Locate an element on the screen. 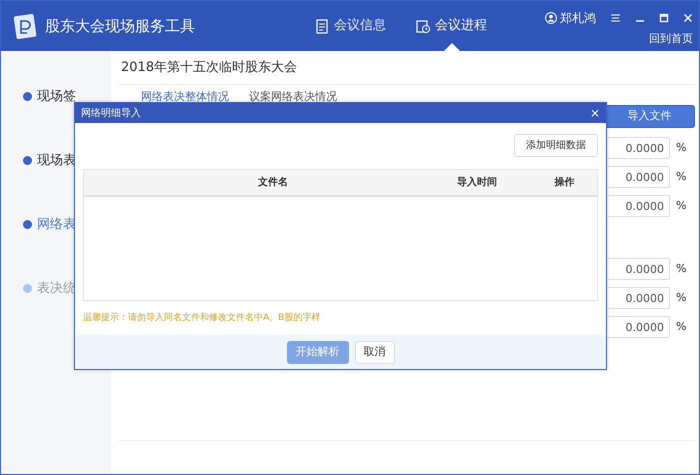  column-header: 操作 is located at coordinates (564, 183).